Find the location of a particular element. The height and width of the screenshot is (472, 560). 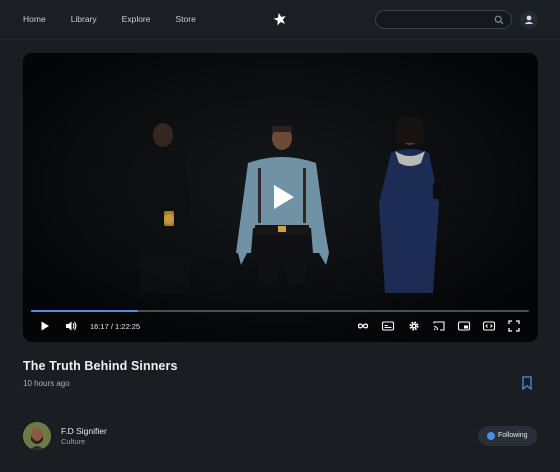

nav-home: Home is located at coordinates (34, 19).